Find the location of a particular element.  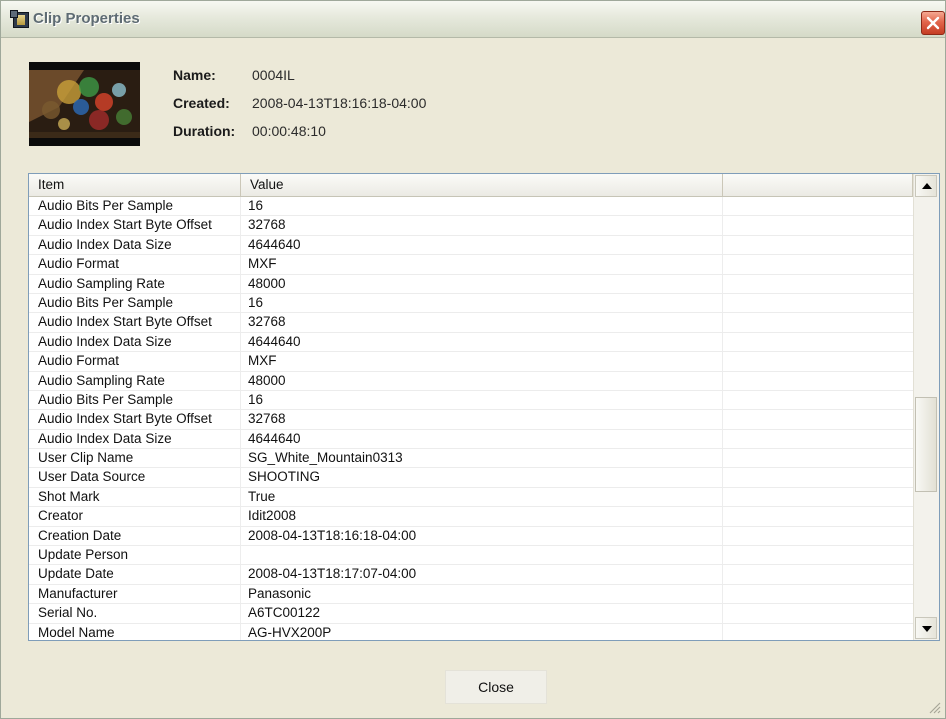

table-row: Manufacturer Panasonic is located at coordinates (471, 594).